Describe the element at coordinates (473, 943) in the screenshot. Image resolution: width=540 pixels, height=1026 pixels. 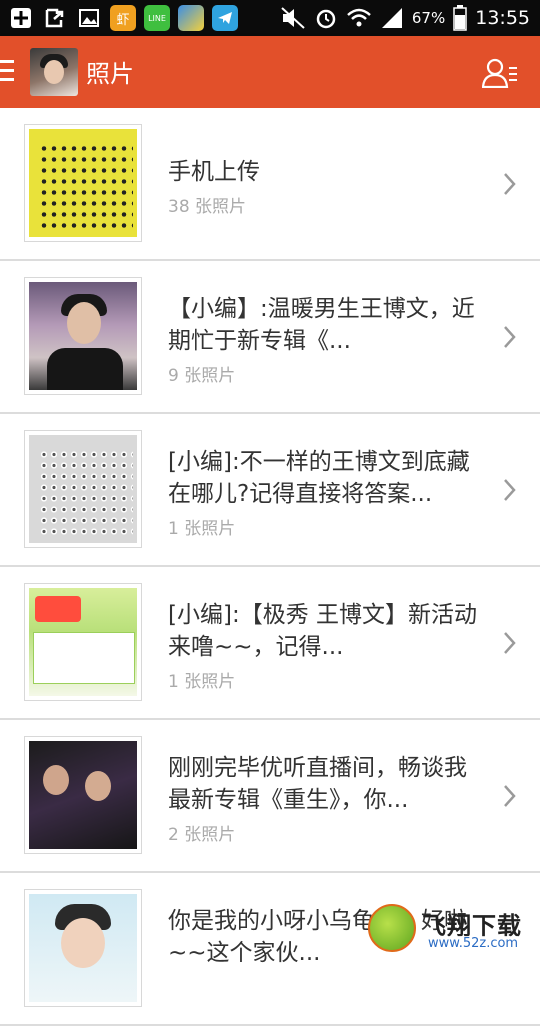
I see `watermark-url: www.52z.com` at that location.